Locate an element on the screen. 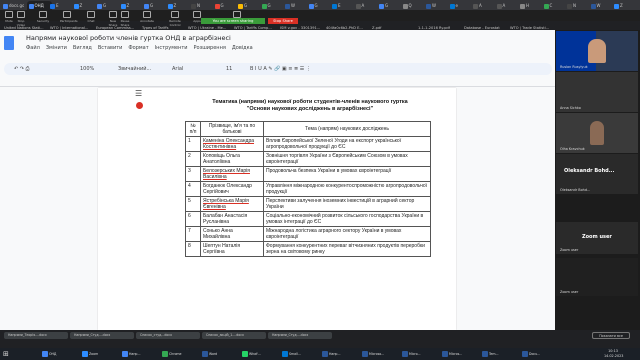  row-number: 4 is located at coordinates (193, 189).